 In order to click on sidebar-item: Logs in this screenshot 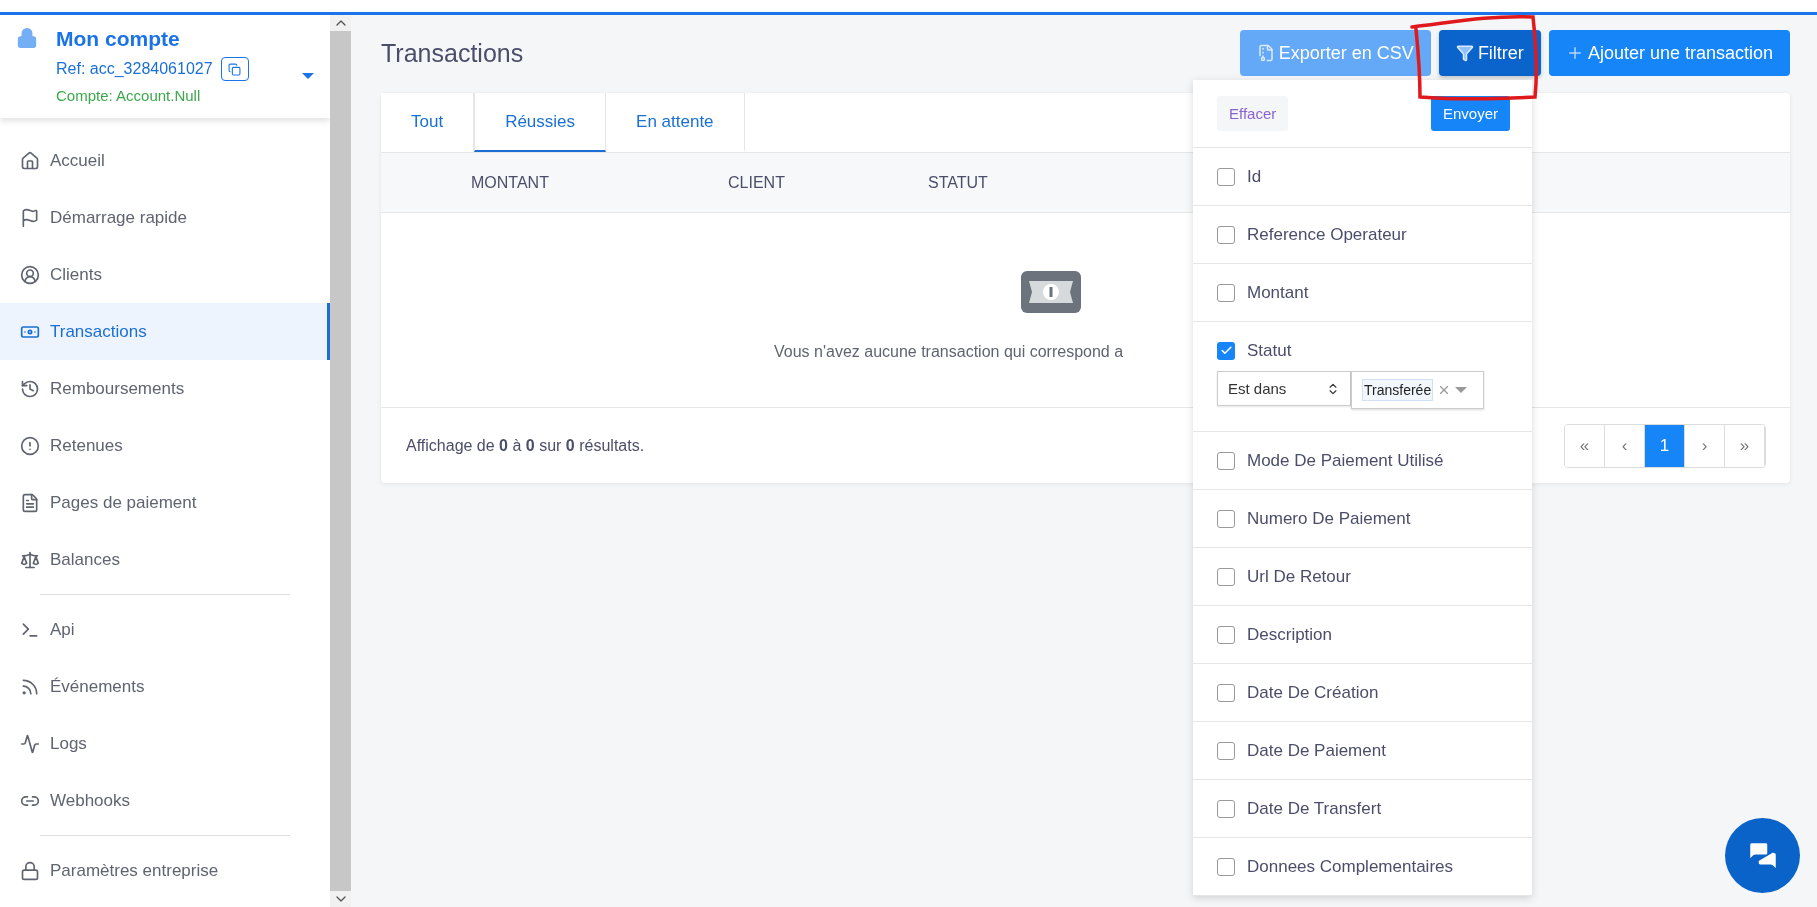, I will do `click(165, 743)`.